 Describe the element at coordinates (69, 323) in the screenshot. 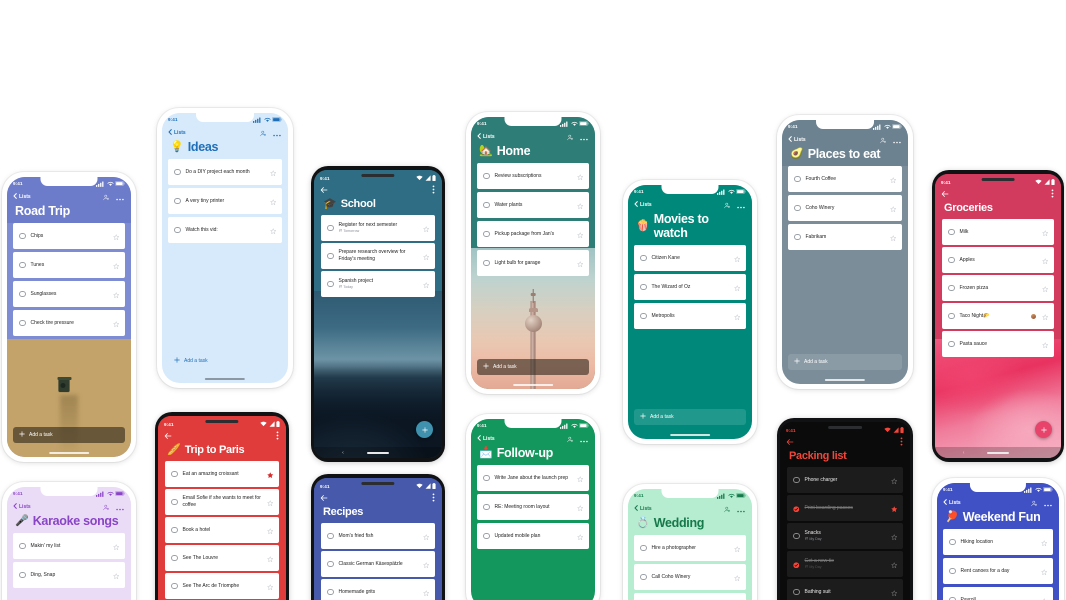

I see `table-row: Check tire pressure` at that location.